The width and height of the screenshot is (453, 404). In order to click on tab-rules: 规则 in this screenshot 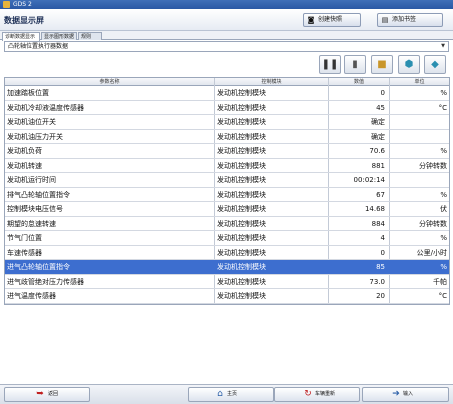, I will do `click(90, 36)`.